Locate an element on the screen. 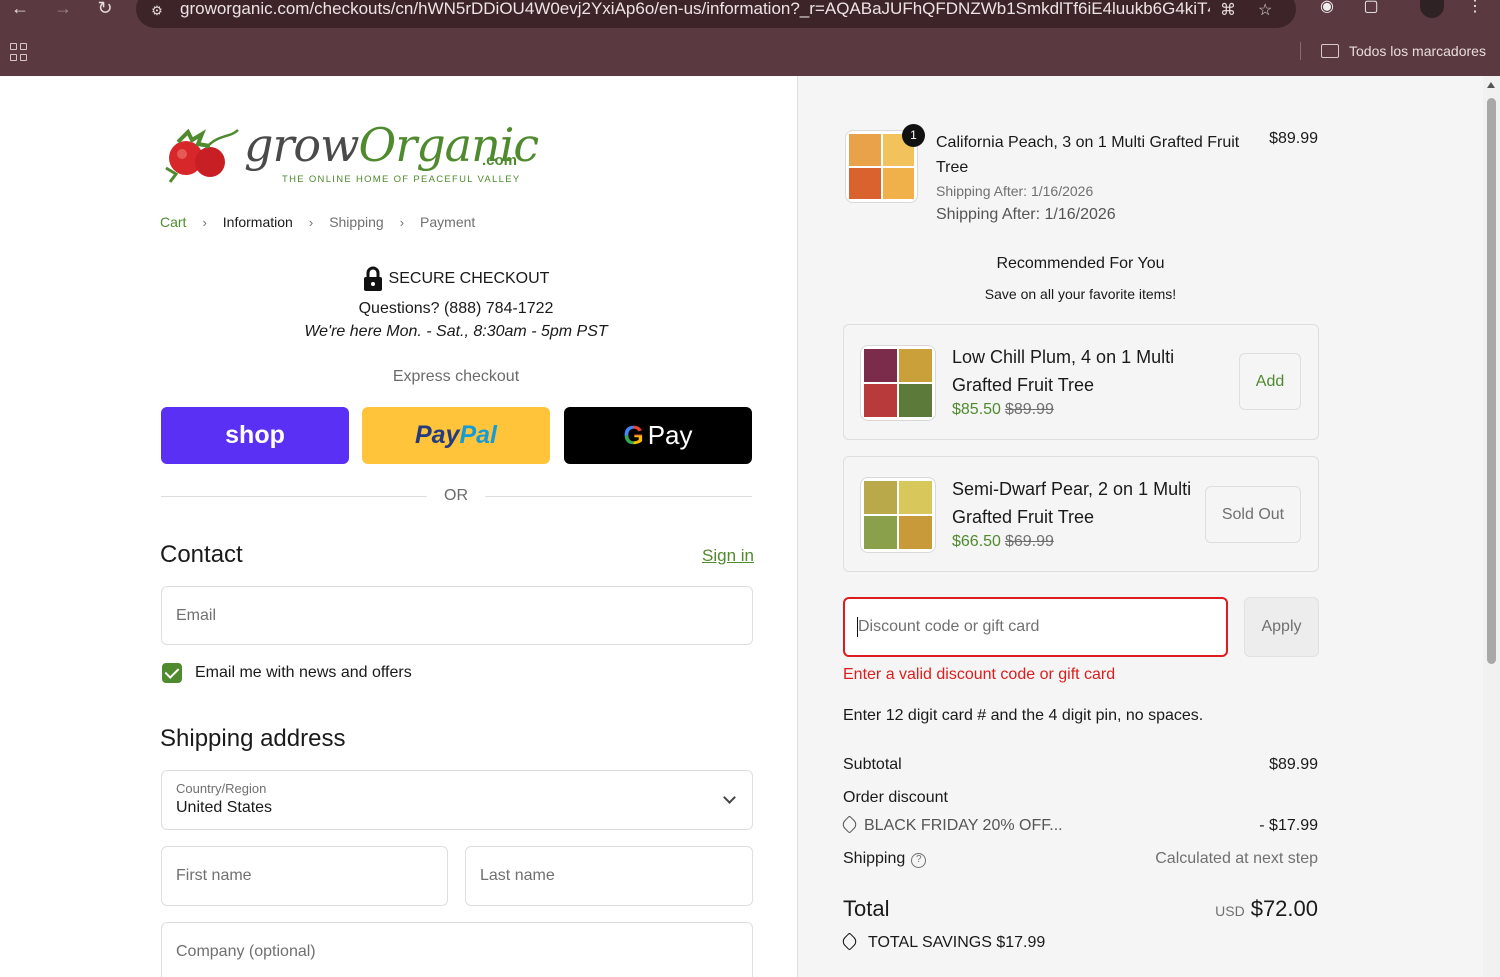  plum-tree-thumbnail is located at coordinates (898, 383).